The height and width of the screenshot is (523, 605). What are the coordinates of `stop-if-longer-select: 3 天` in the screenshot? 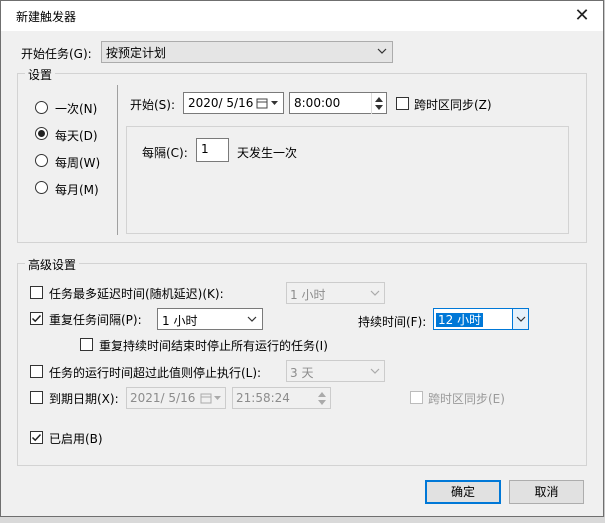 It's located at (335, 371).